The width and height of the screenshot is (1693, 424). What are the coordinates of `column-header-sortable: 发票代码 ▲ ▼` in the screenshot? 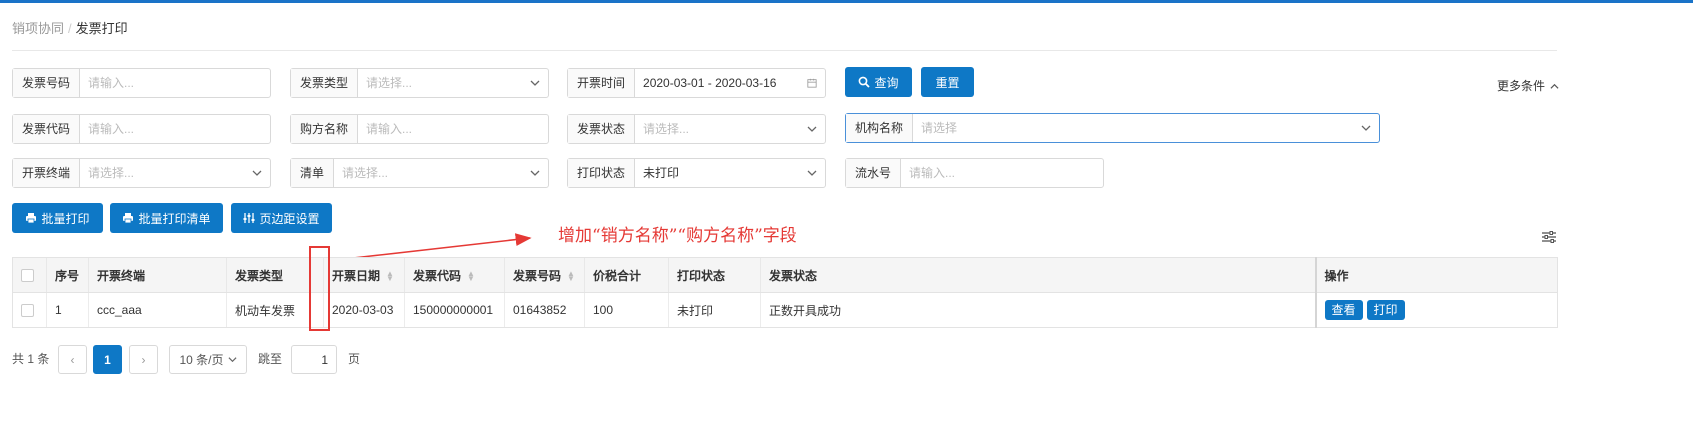 It's located at (454, 275).